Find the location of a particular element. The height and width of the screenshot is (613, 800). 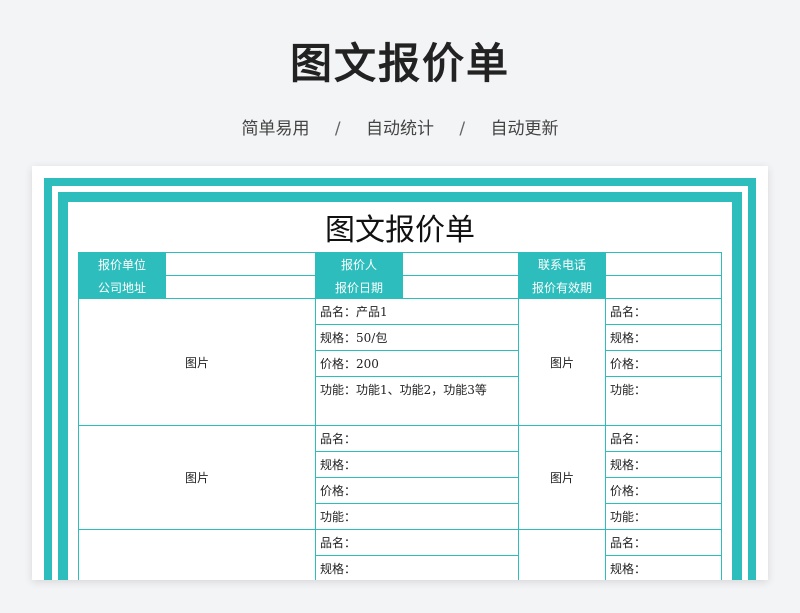

value-validity is located at coordinates (663, 287).